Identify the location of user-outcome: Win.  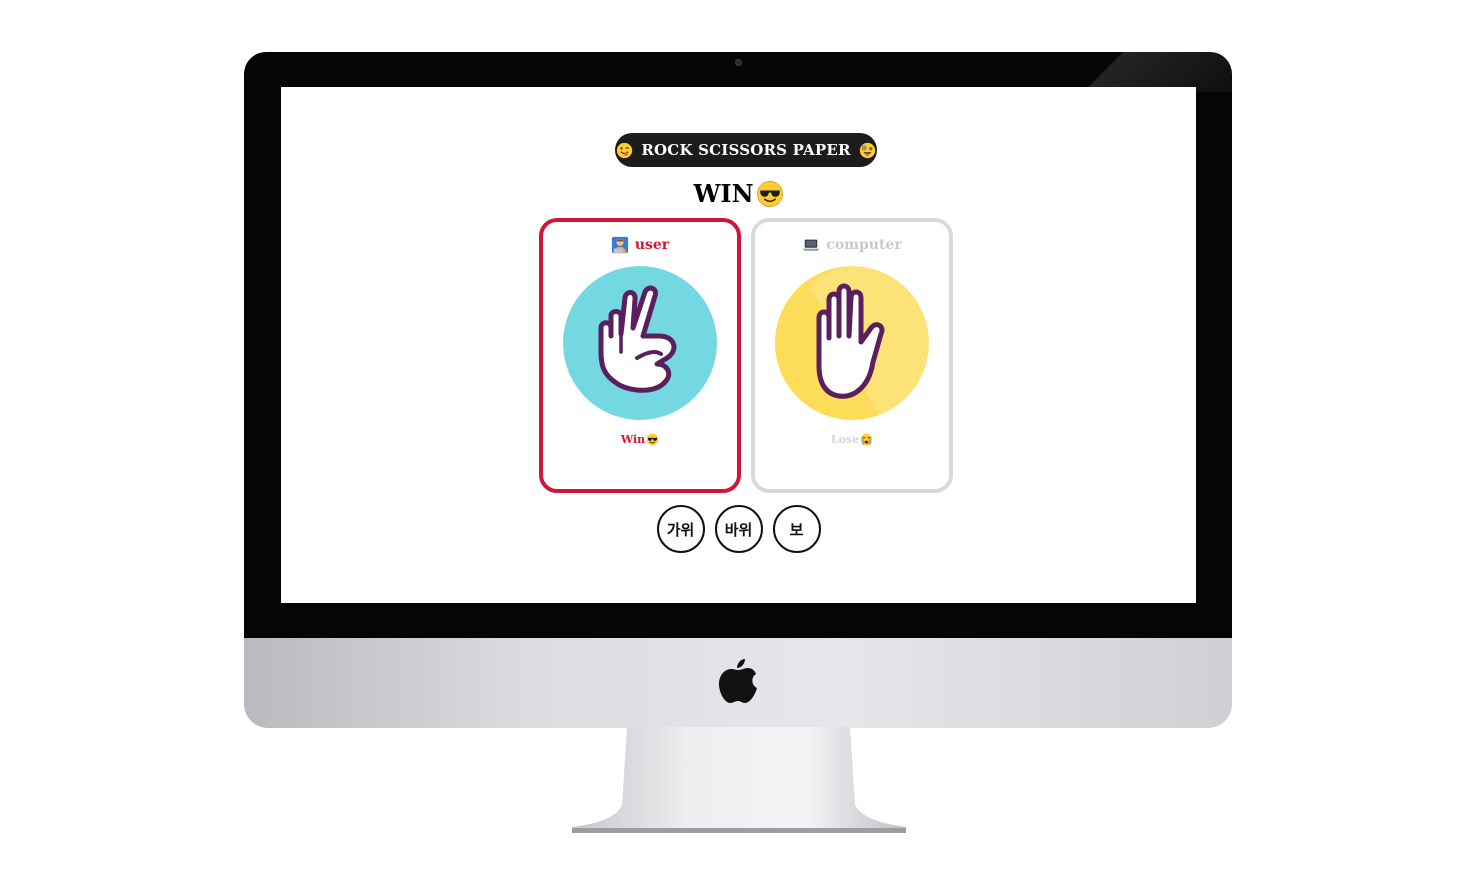
(640, 439).